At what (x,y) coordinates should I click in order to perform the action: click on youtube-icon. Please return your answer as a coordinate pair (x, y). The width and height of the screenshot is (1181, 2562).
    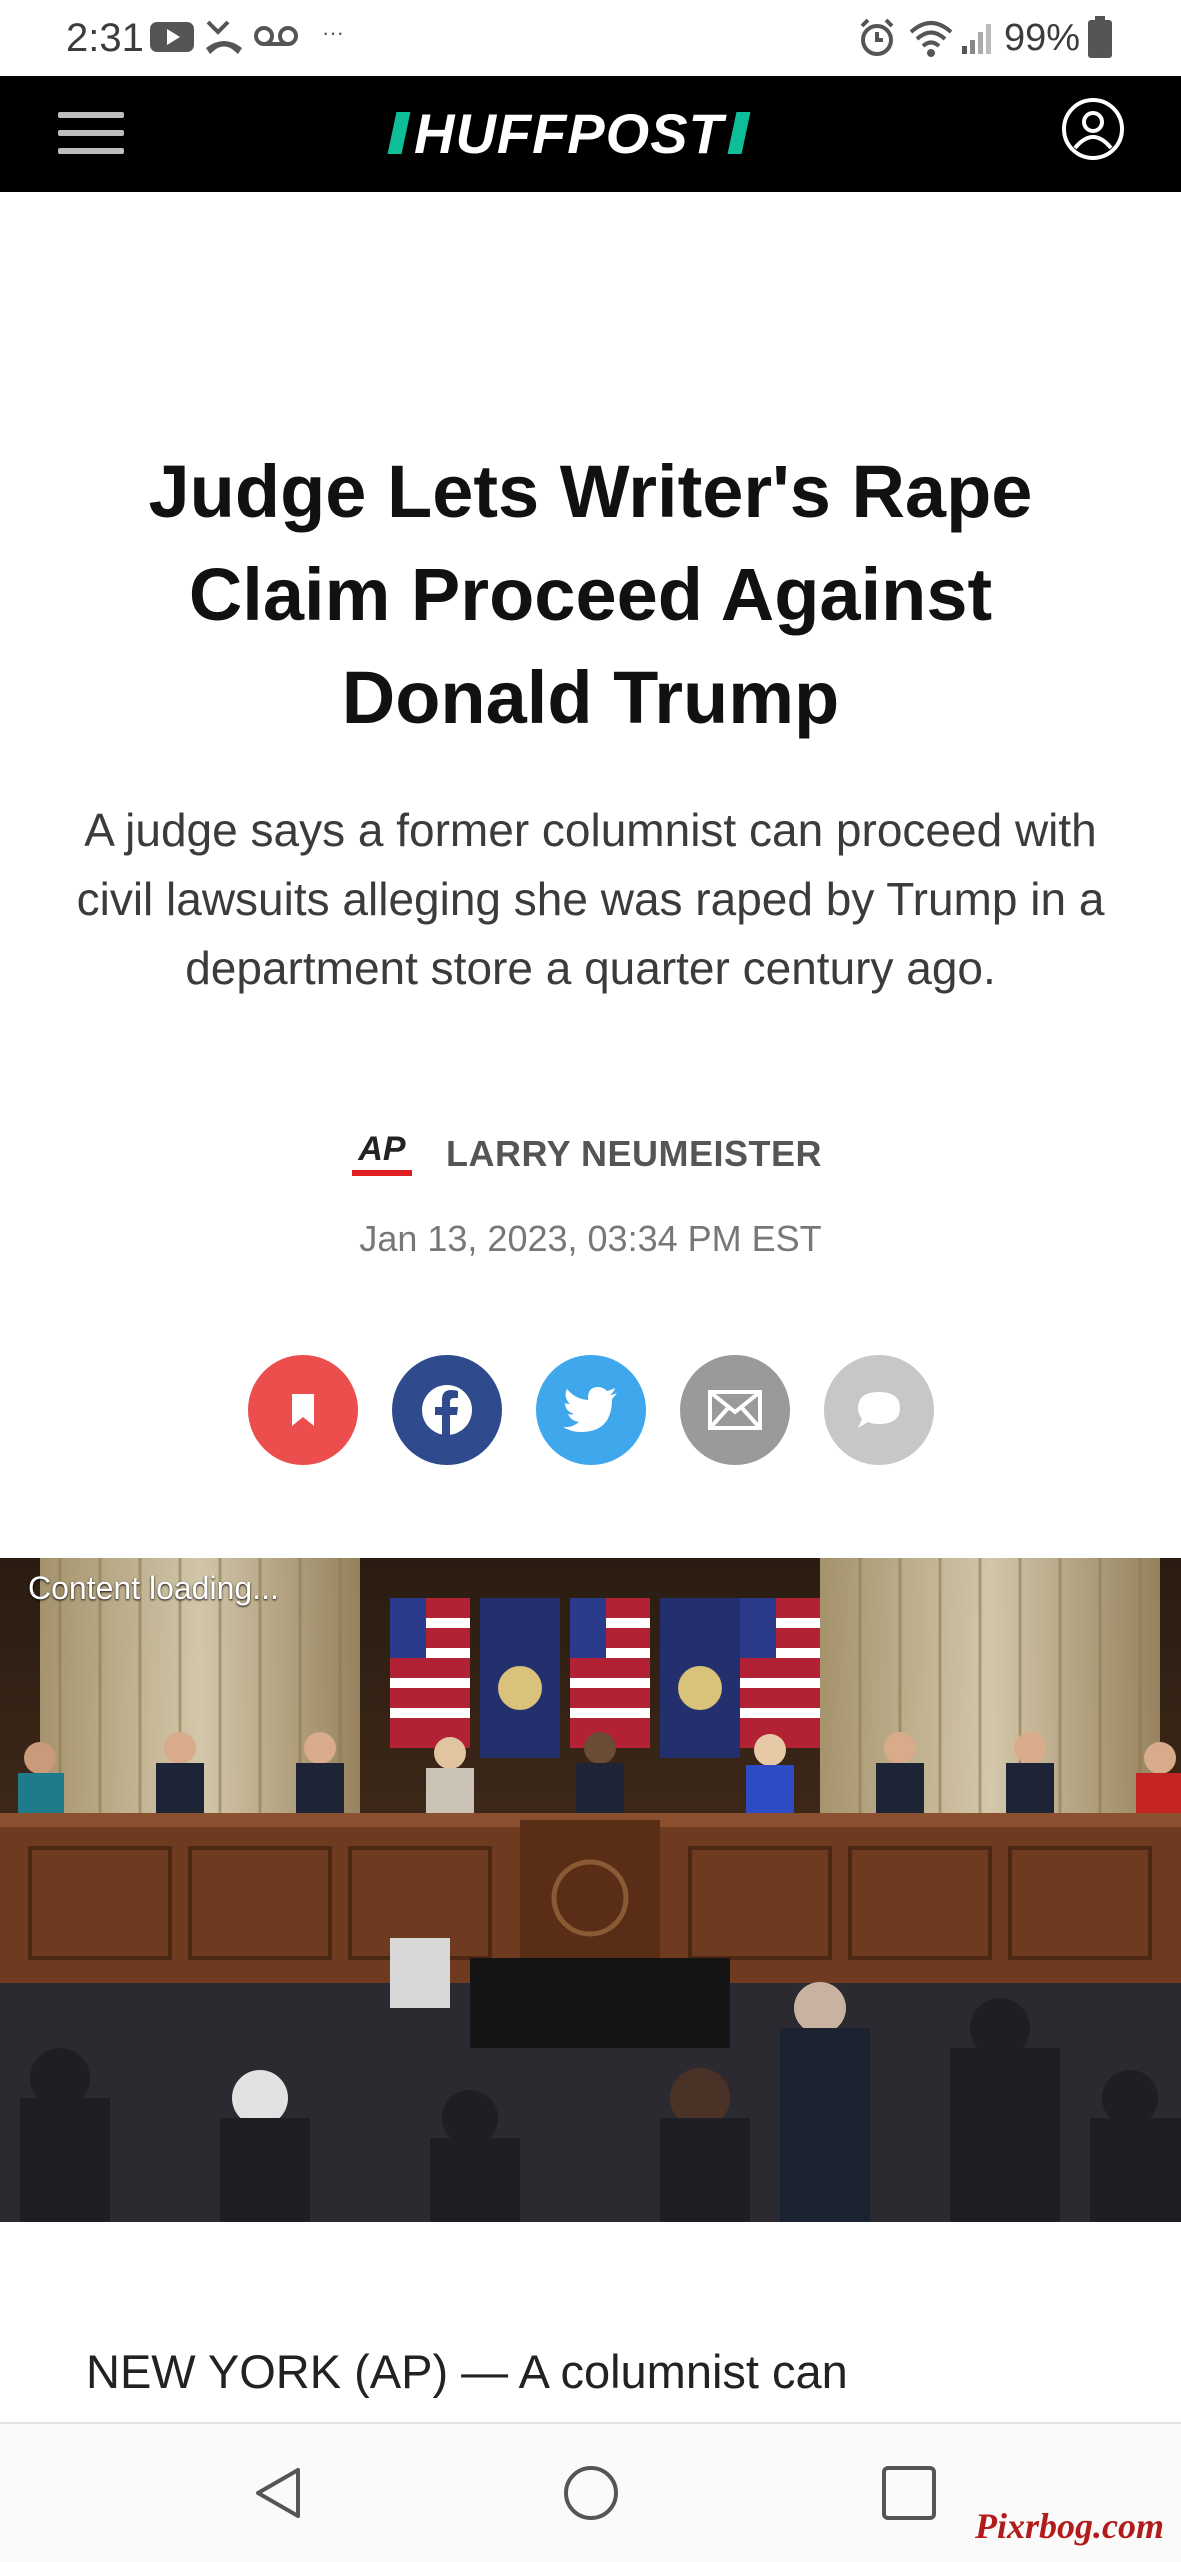
    Looking at the image, I should click on (172, 37).